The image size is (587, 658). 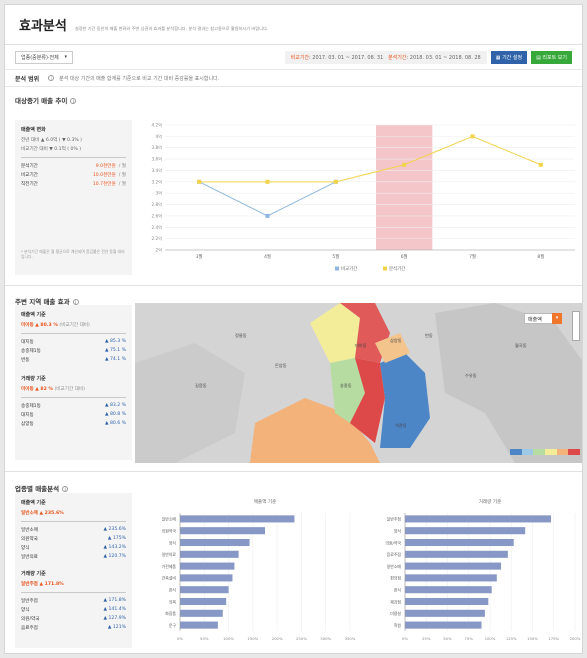 What do you see at coordinates (114, 529) in the screenshot?
I see `stat-value: ▲ 235.6%` at bounding box center [114, 529].